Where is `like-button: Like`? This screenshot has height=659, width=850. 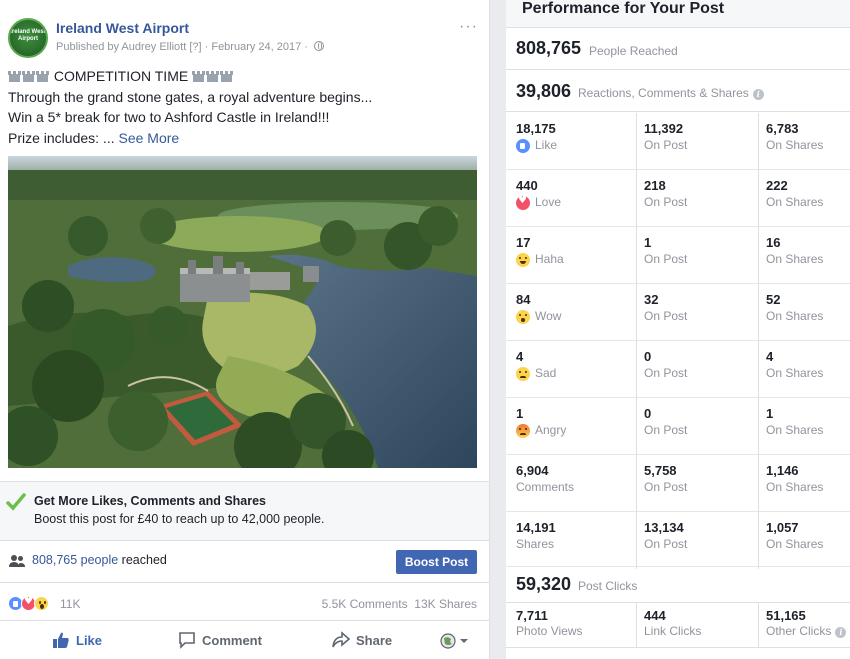 like-button: Like is located at coordinates (77, 640).